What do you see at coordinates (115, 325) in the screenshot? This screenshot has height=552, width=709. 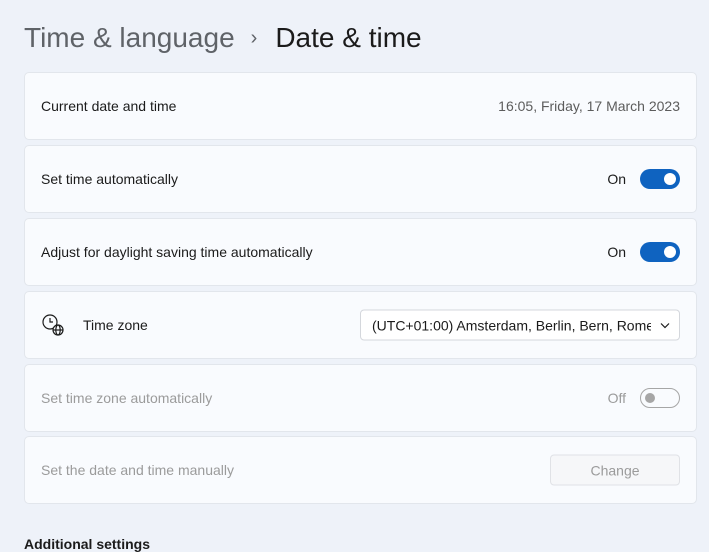 I see `time-zone-label: Time zone` at bounding box center [115, 325].